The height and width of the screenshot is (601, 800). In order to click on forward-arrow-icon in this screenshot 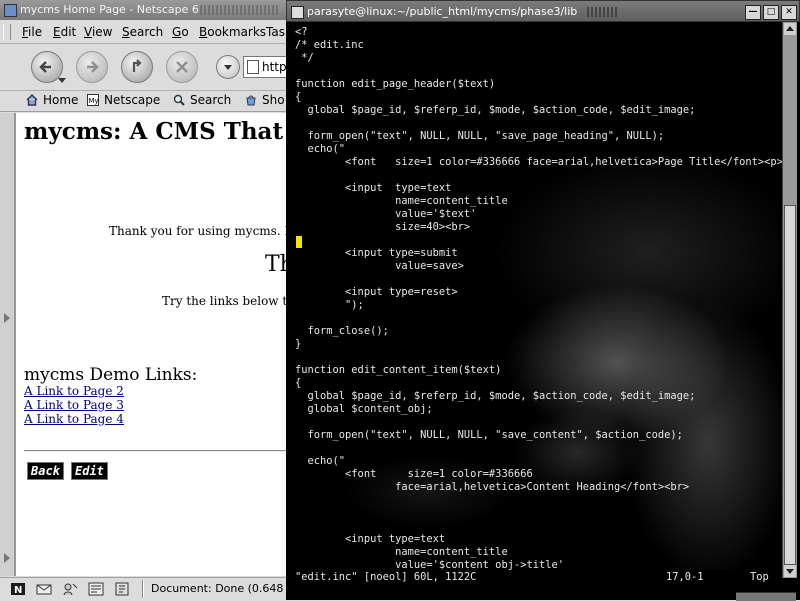, I will do `click(93, 67)`.